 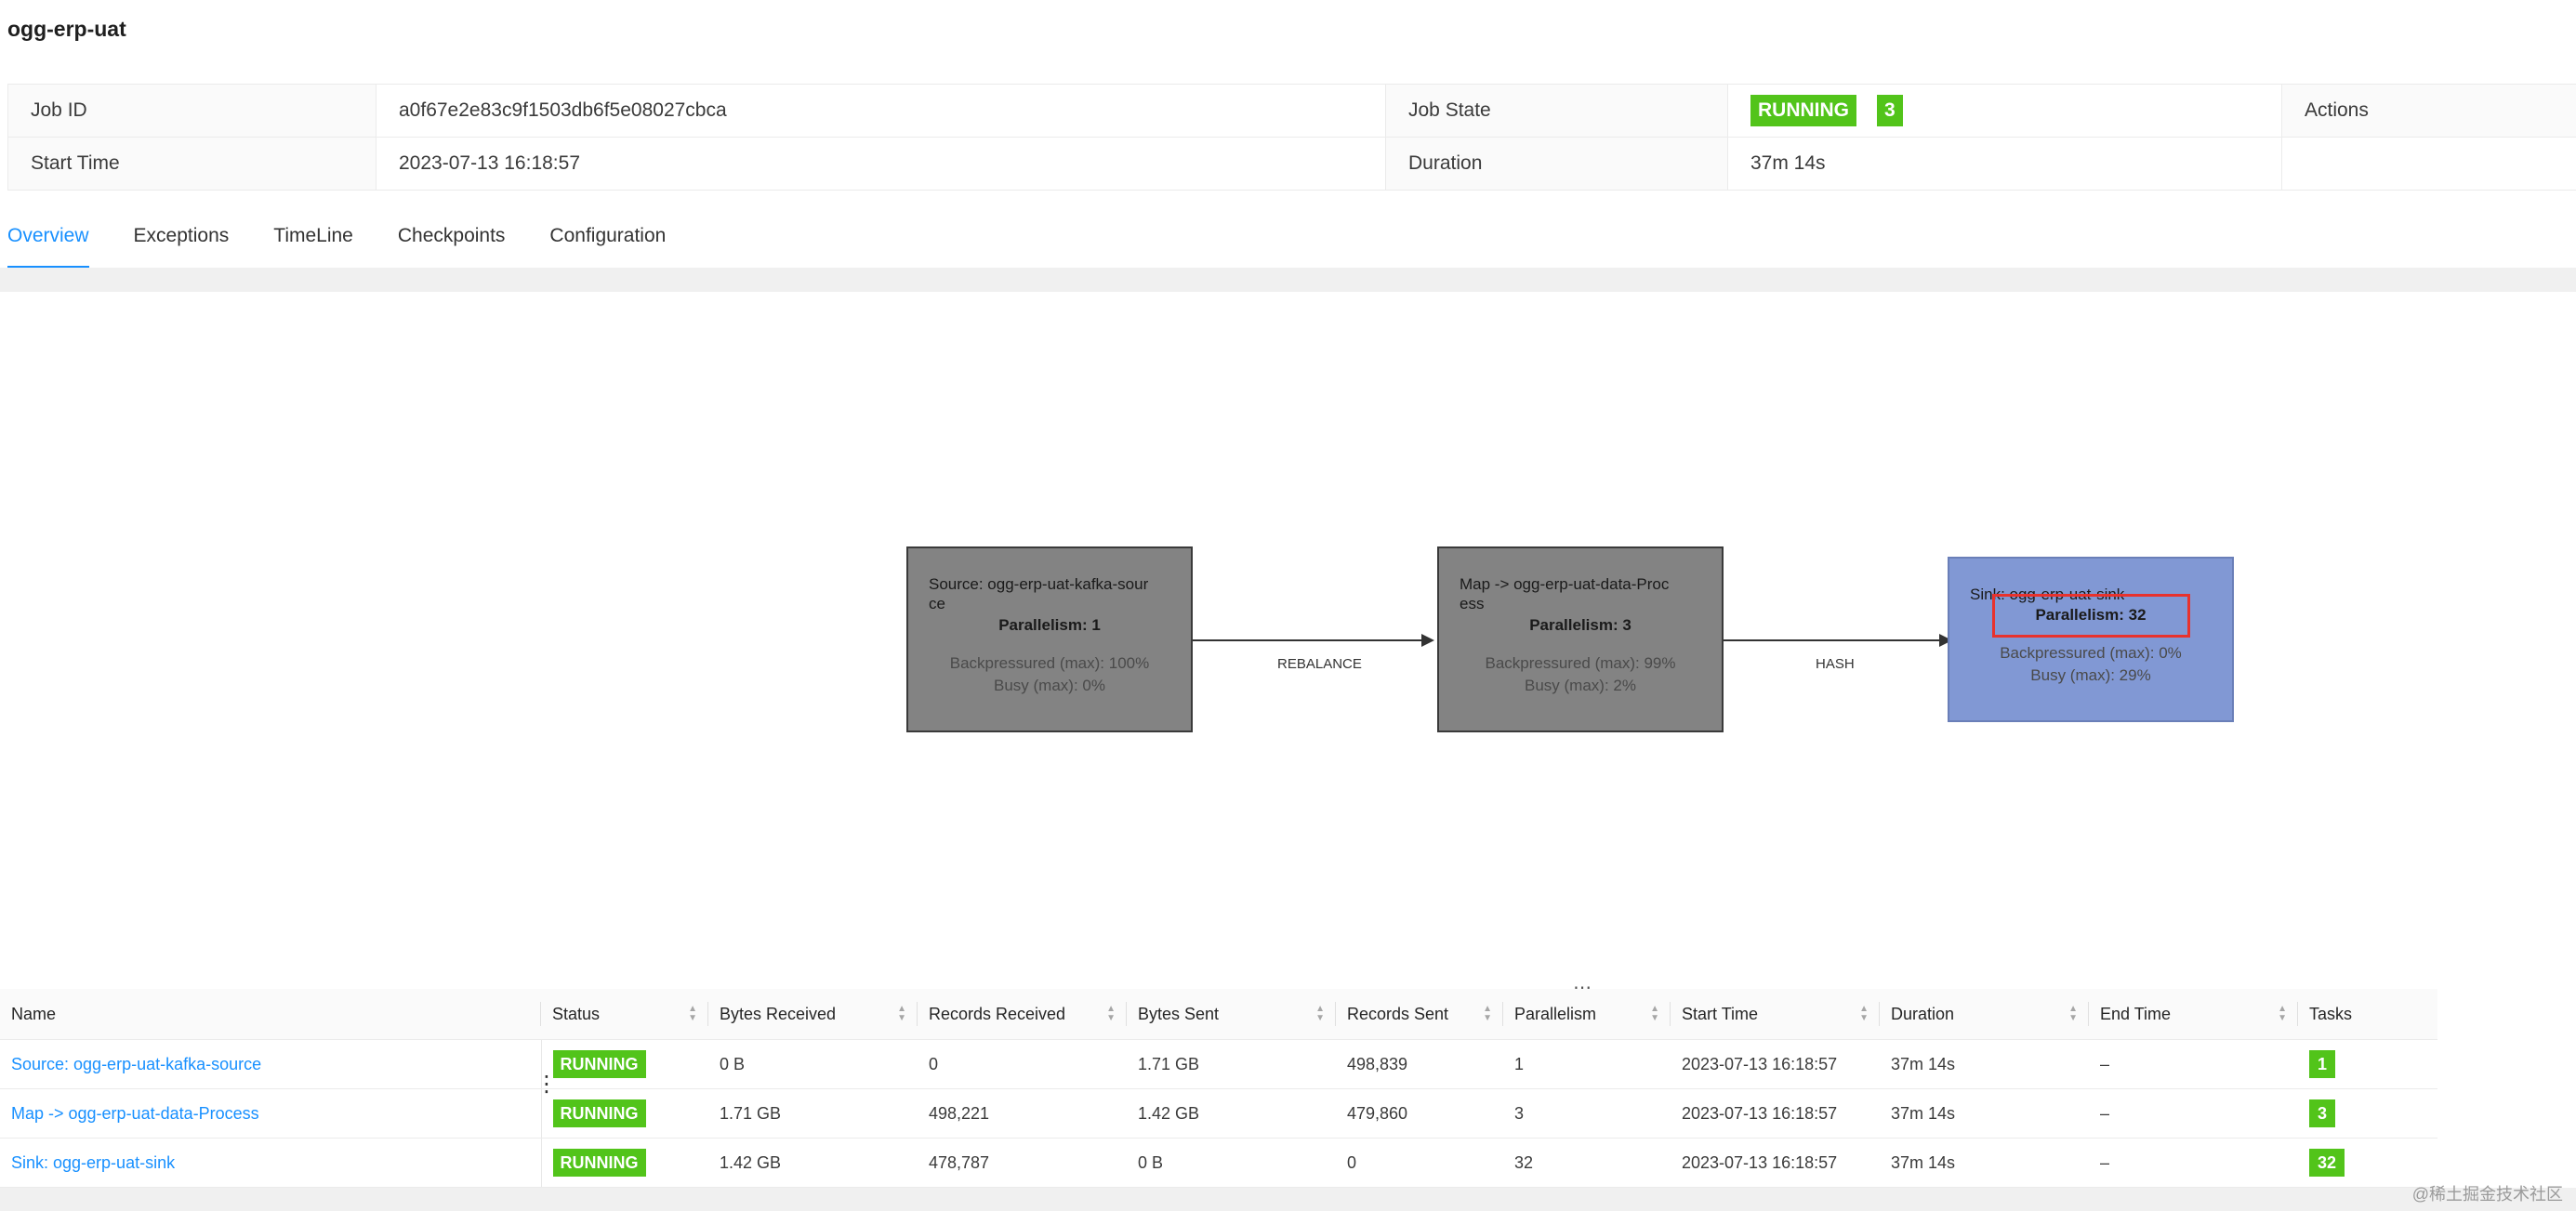 I want to click on graph-edge-rebalance, so click(x=1307, y=640).